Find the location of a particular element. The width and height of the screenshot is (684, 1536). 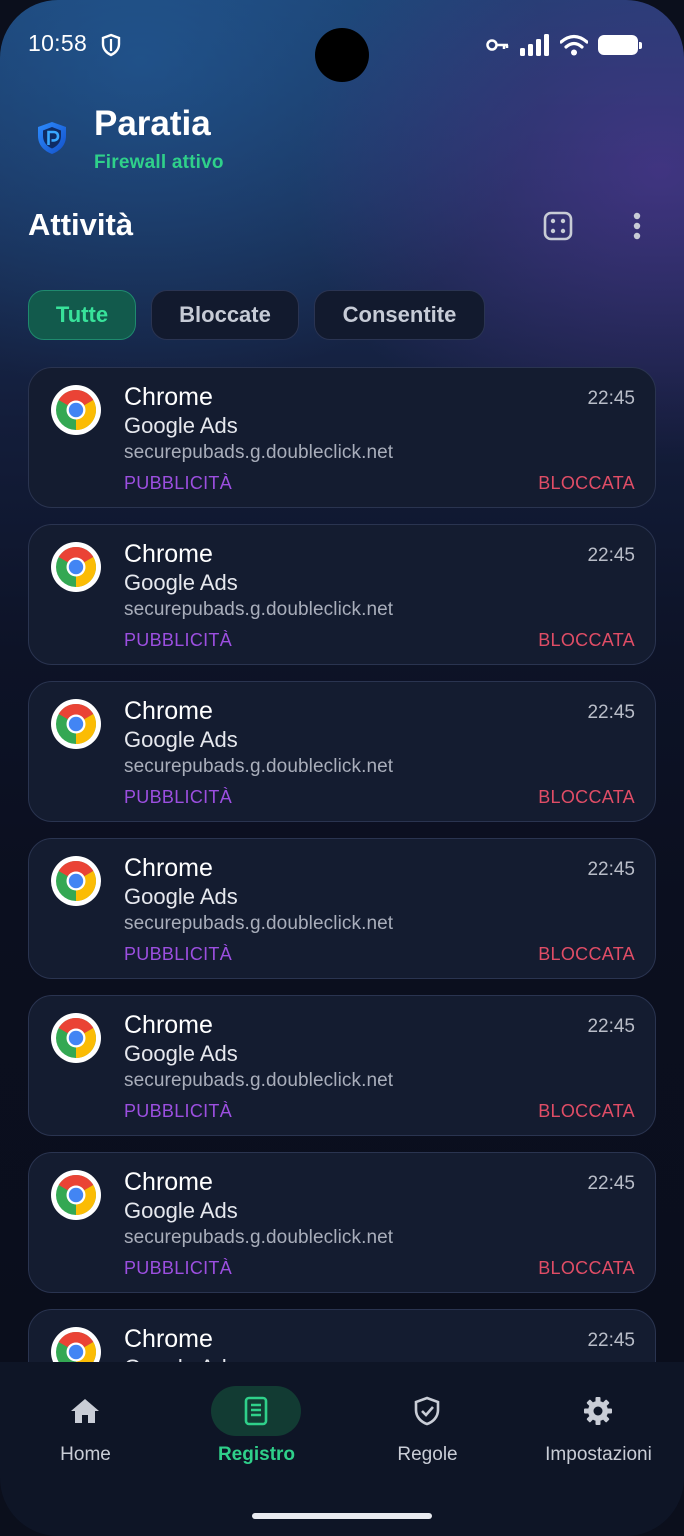

nav-label: Regole is located at coordinates (427, 1454).